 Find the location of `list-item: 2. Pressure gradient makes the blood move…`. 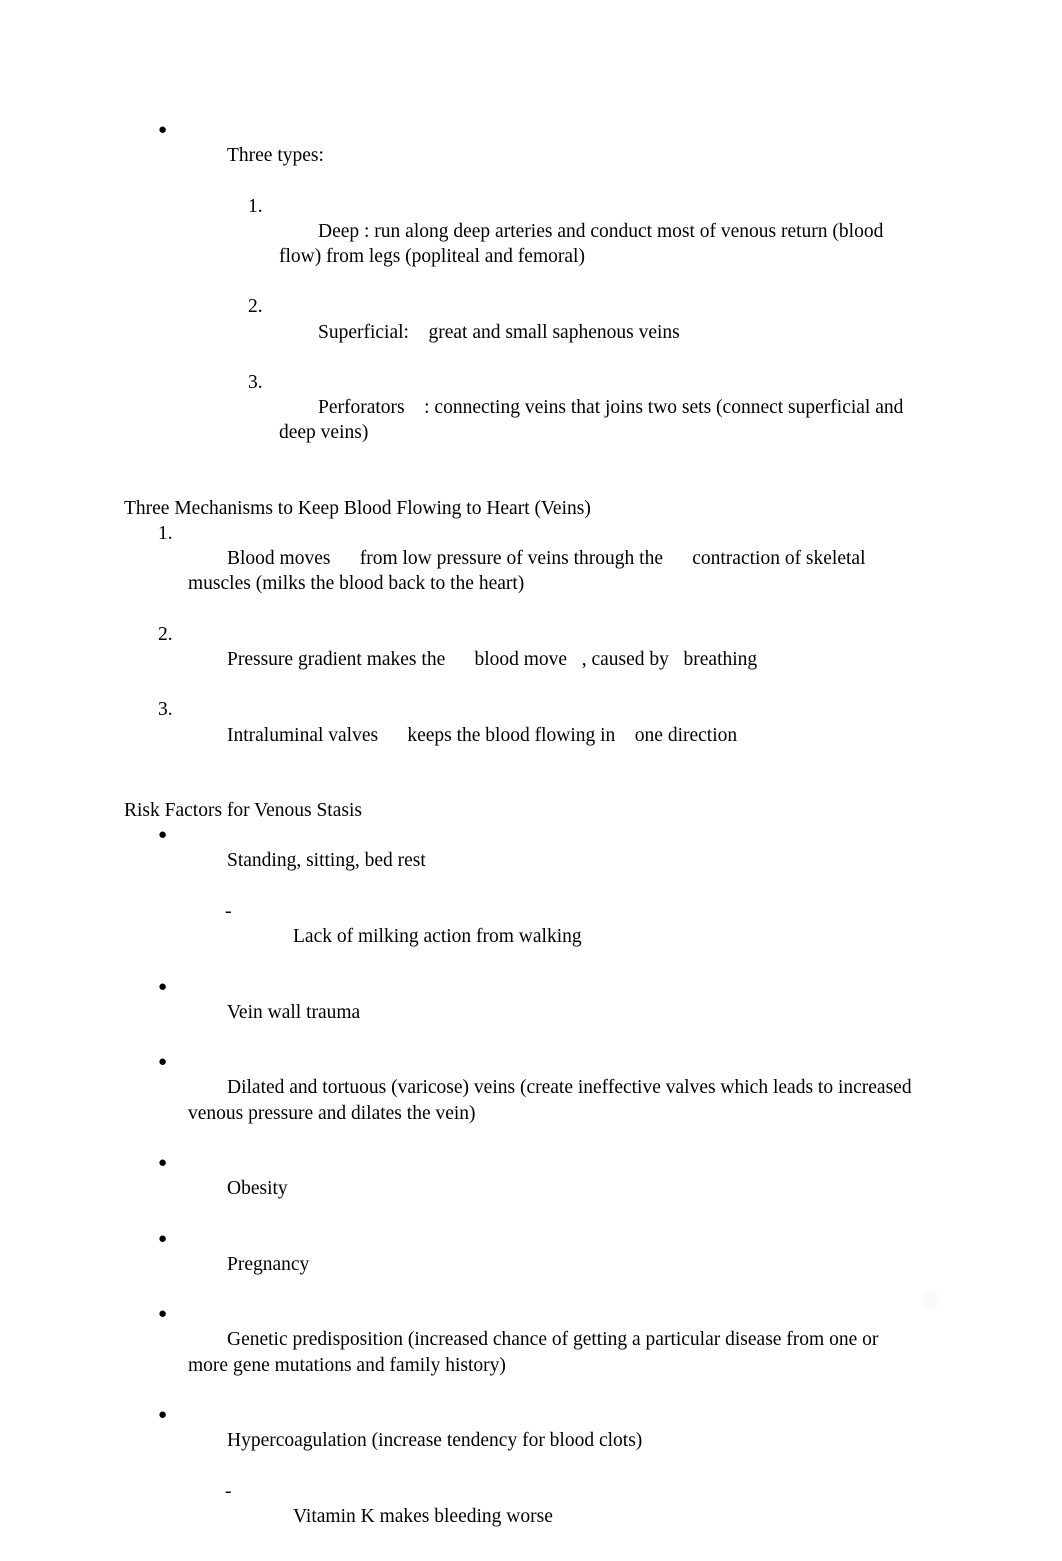

list-item: 2. Pressure gradient makes the blood move… is located at coordinates (519, 660).